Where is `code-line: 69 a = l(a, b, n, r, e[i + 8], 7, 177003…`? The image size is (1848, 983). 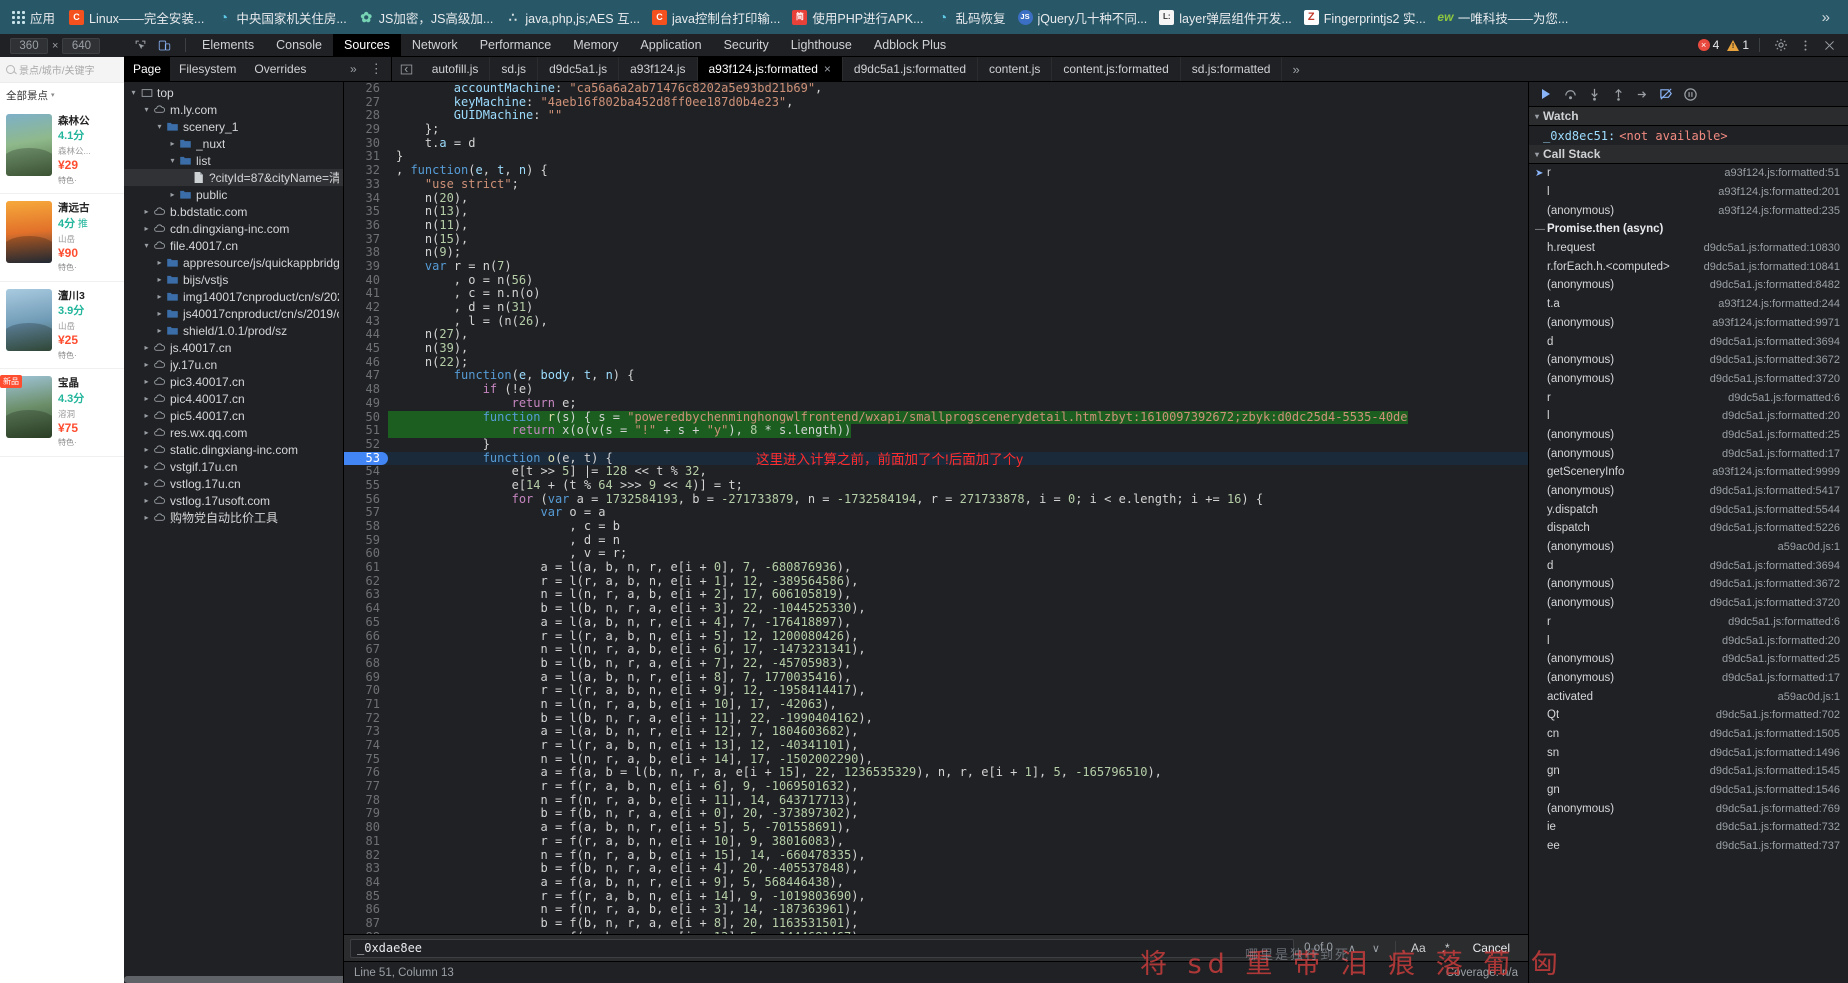 code-line: 69 a = l(a, b, n, r, e[i + 8], 7, 177003… is located at coordinates (936, 677).